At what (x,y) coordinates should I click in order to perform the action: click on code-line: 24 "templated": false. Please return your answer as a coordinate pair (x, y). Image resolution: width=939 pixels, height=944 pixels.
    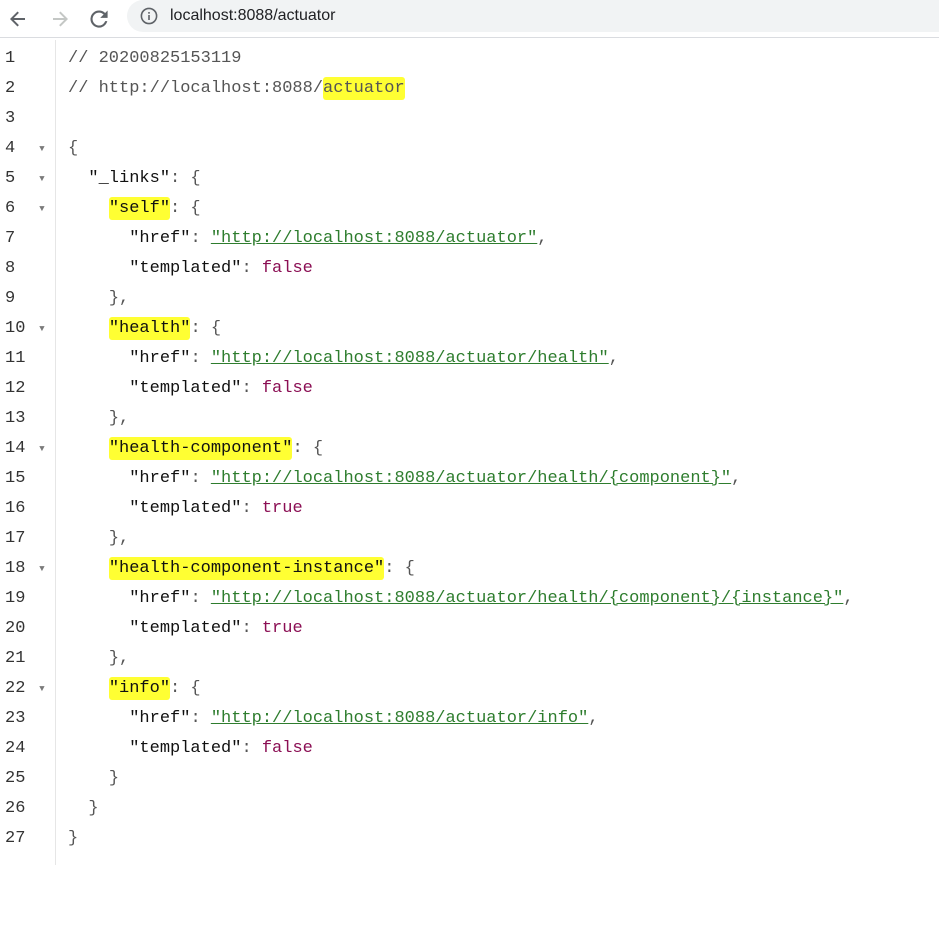
    Looking at the image, I should click on (469, 749).